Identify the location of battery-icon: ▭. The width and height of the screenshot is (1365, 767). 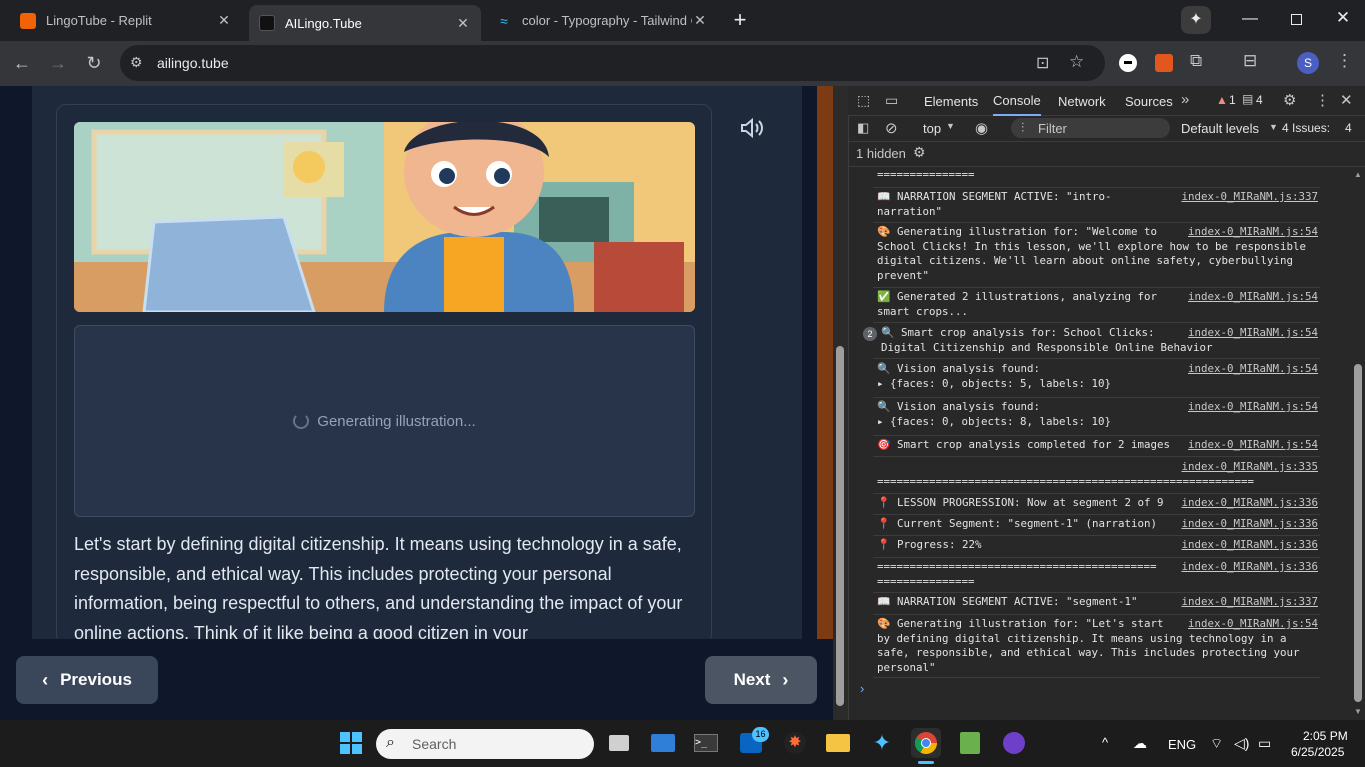
(1264, 743).